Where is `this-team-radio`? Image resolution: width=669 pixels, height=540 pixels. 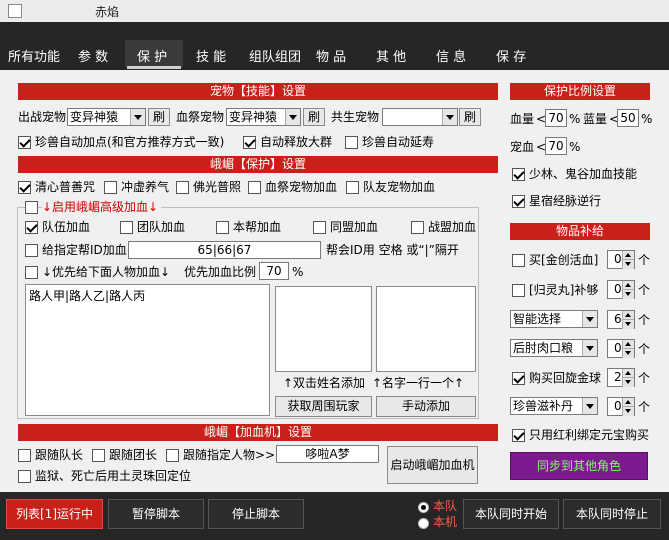 this-team-radio is located at coordinates (423, 507).